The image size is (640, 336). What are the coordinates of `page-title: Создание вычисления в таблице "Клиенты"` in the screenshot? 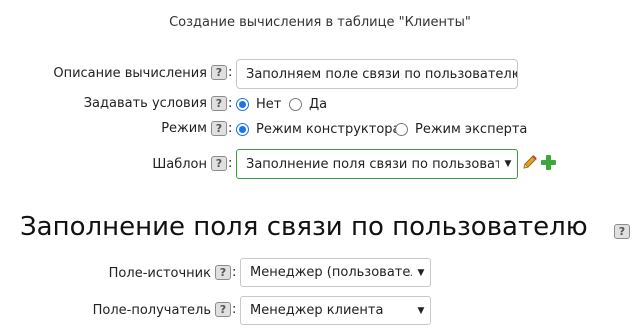 It's located at (320, 22).